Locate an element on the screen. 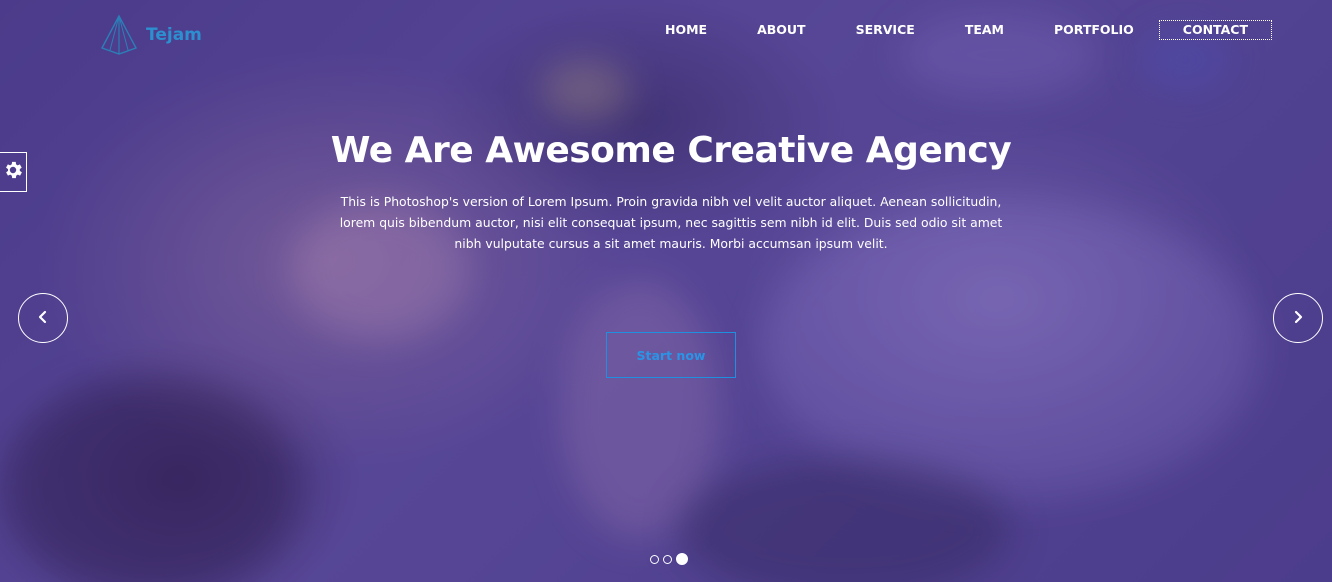  chevron-right-icon is located at coordinates (1298, 318).